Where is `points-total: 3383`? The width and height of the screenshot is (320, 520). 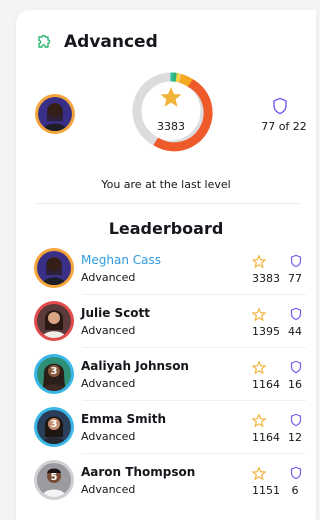 points-total: 3383 is located at coordinates (171, 126).